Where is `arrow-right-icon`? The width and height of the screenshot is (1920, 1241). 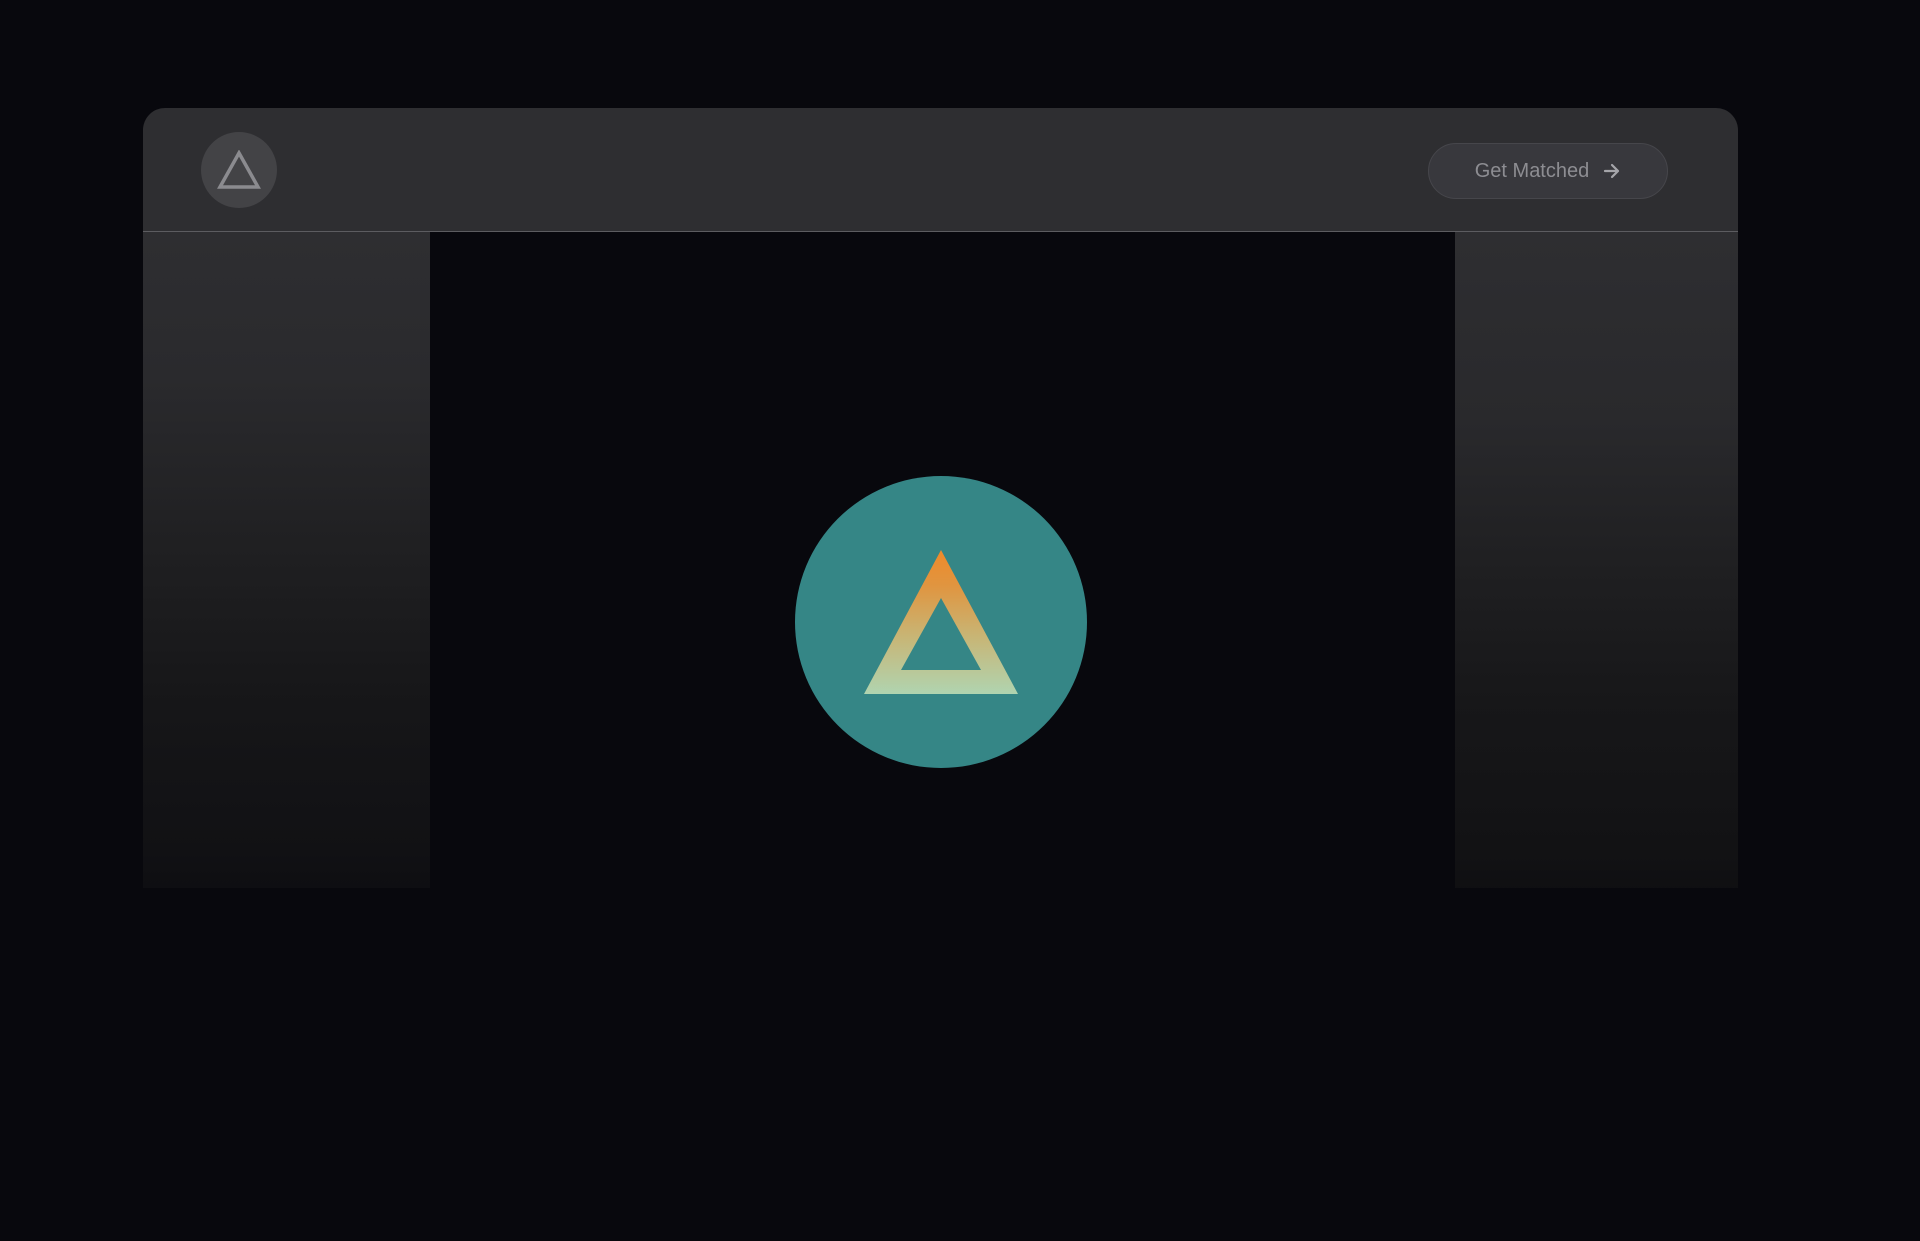 arrow-right-icon is located at coordinates (1612, 171).